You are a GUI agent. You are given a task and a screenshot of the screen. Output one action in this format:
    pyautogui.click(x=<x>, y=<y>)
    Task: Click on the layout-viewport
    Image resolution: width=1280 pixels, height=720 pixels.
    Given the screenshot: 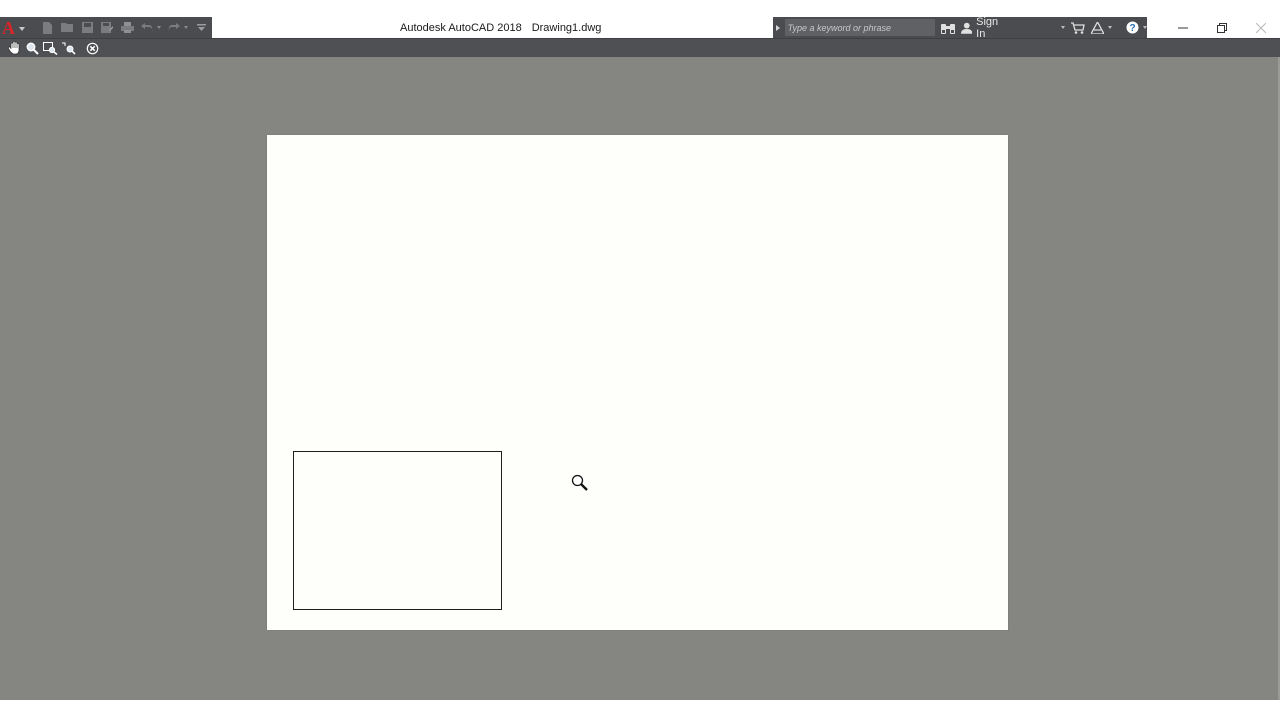 What is the action you would take?
    pyautogui.click(x=397, y=530)
    